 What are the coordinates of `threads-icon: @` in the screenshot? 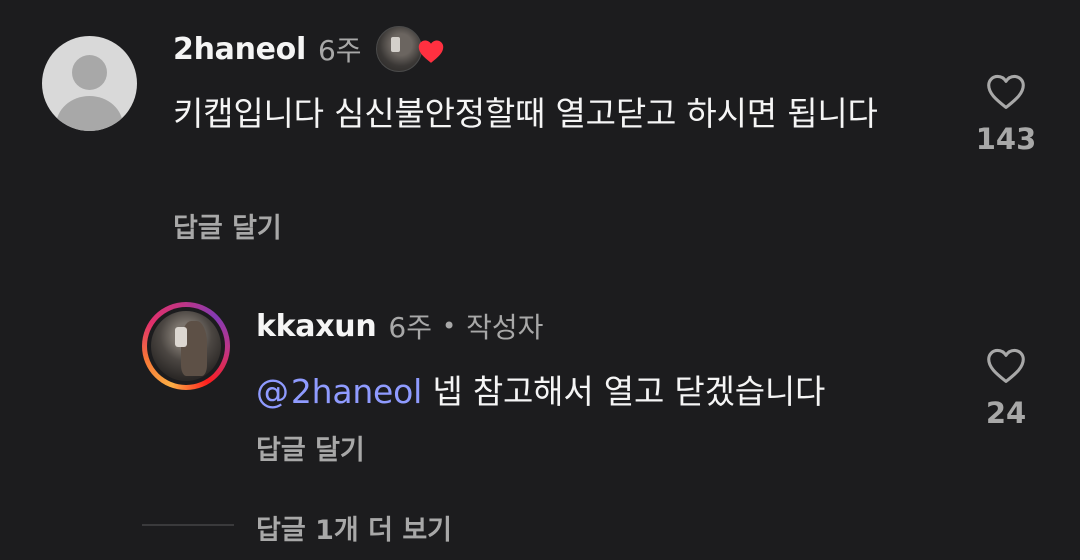 It's located at (272, 391).